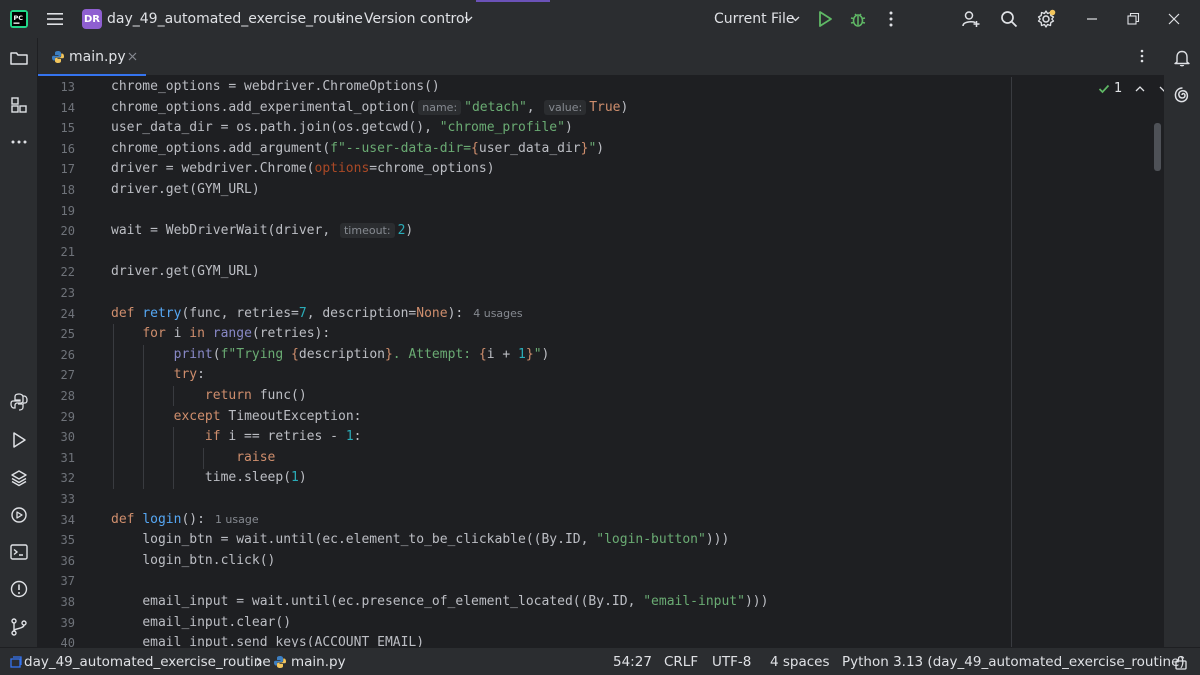 This screenshot has height=675, width=1200. Describe the element at coordinates (67, 354) in the screenshot. I see `line-number: 26` at that location.